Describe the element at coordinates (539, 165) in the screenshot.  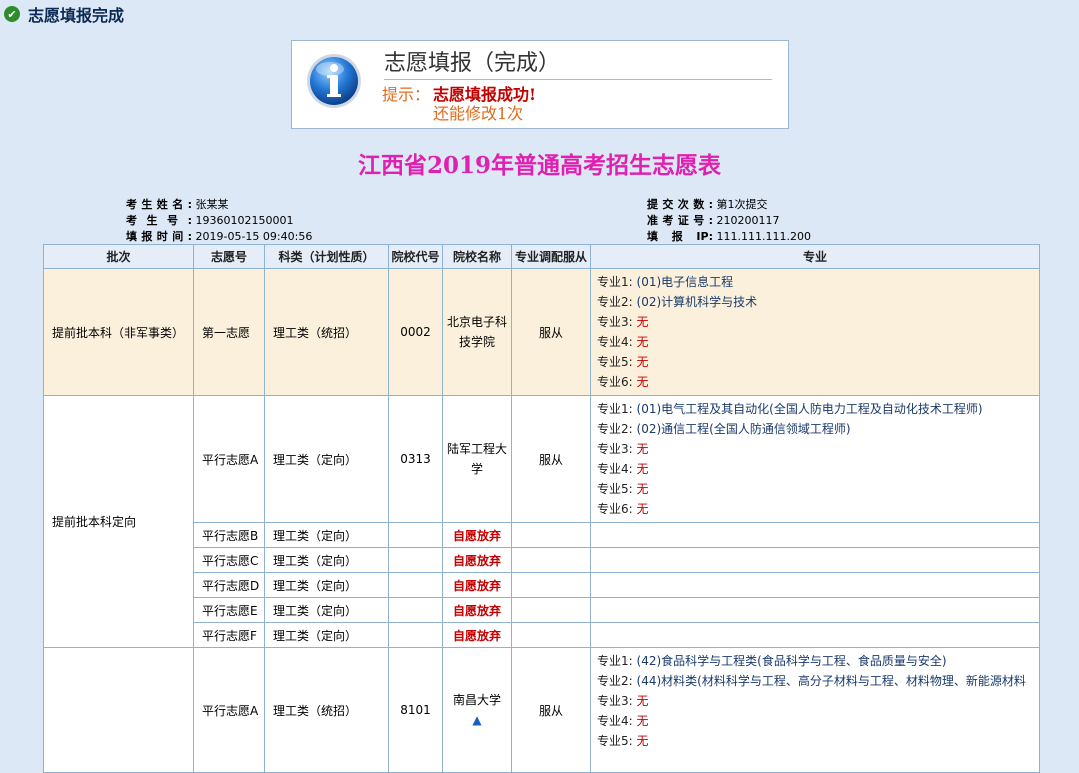
I see `form-heading: 江西省2019年普通高考招生志愿表` at that location.